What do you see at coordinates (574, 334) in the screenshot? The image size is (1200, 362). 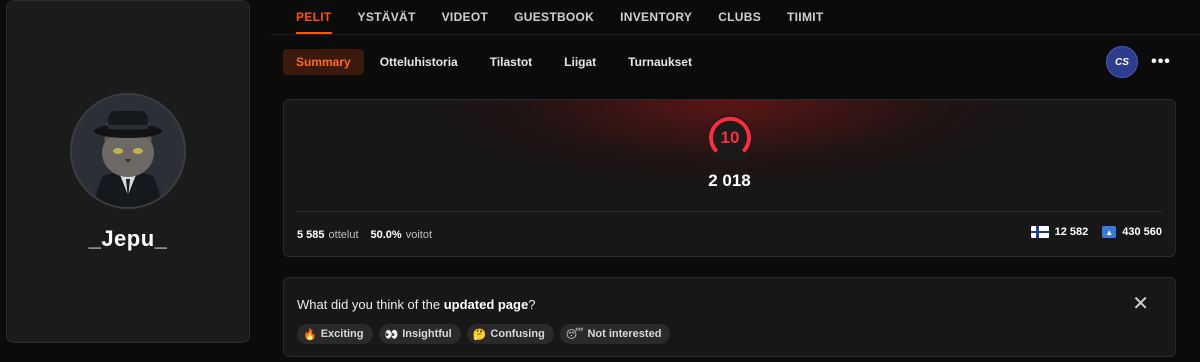 I see `sleepy-face-icon: 😴` at bounding box center [574, 334].